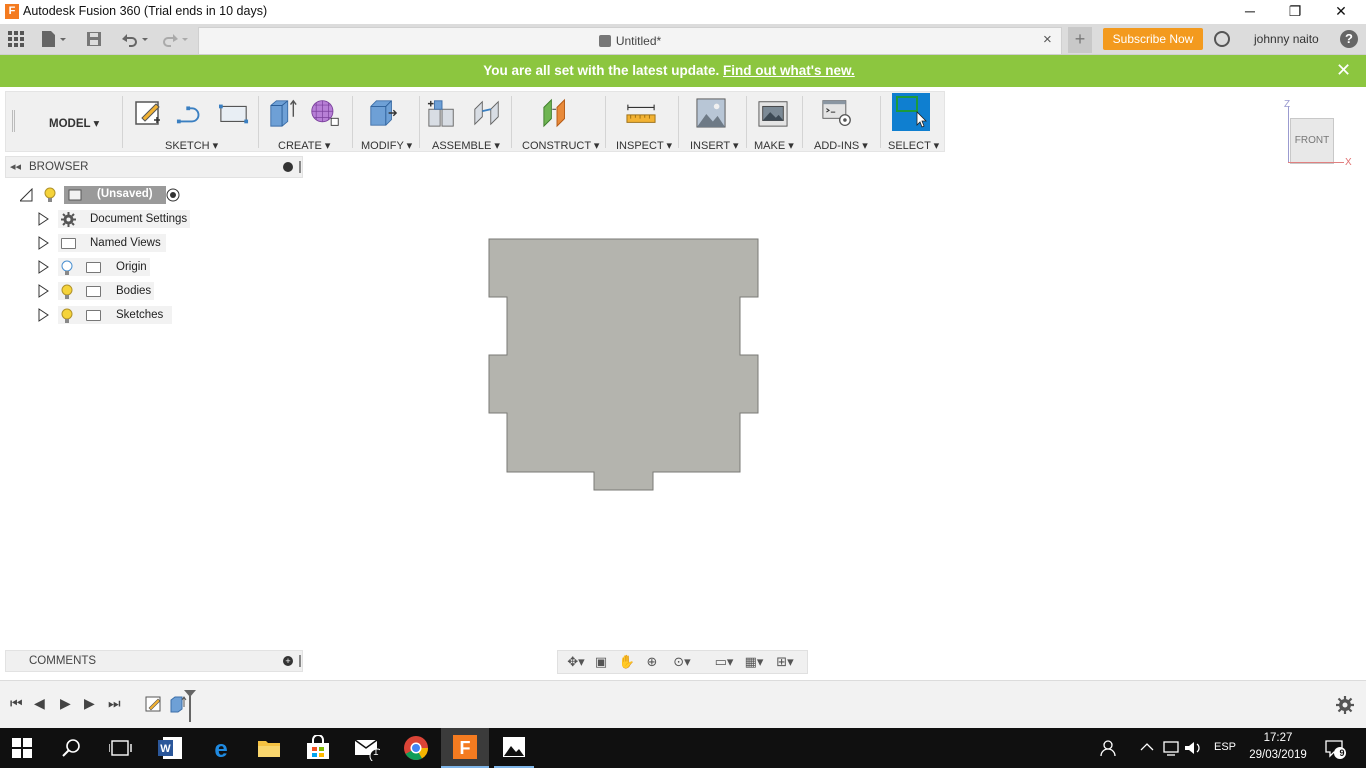 Image resolution: width=1366 pixels, height=768 pixels. I want to click on line-tool-icon, so click(191, 113).